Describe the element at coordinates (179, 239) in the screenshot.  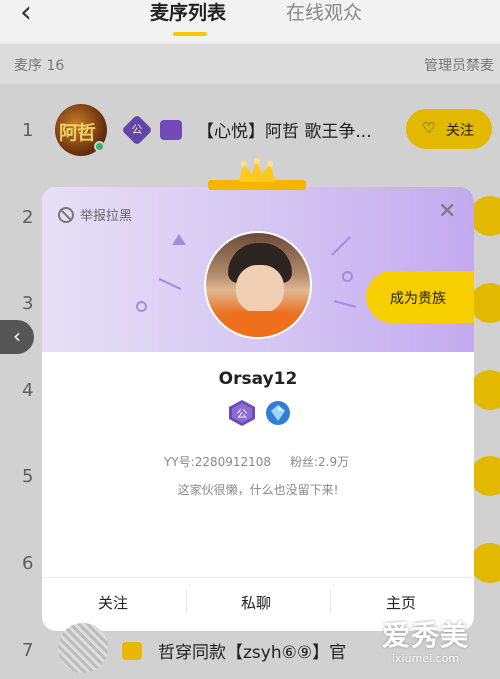
I see `triangle-decoration` at that location.